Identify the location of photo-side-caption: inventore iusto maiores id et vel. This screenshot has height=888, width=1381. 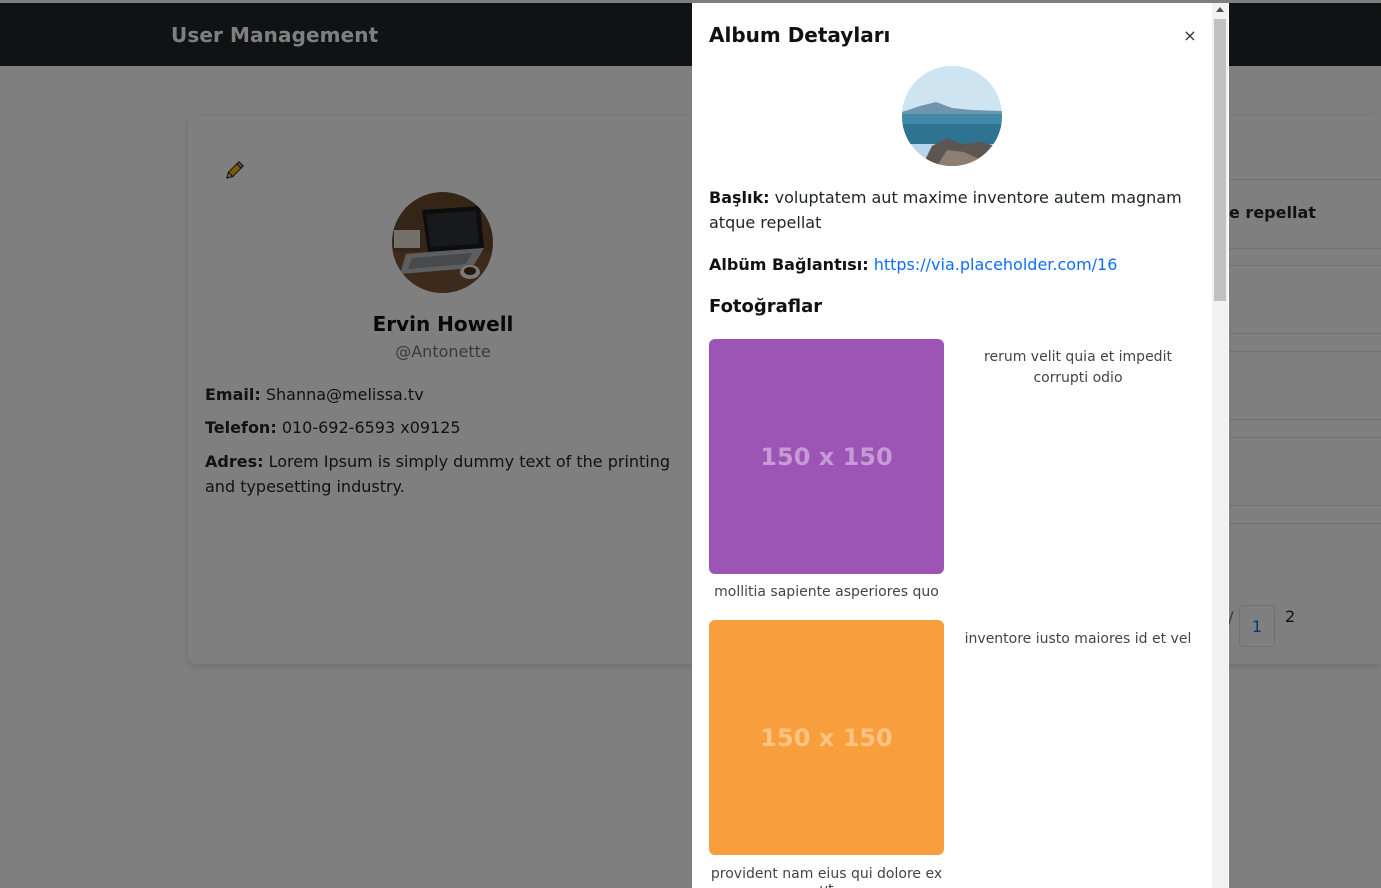
(1078, 639).